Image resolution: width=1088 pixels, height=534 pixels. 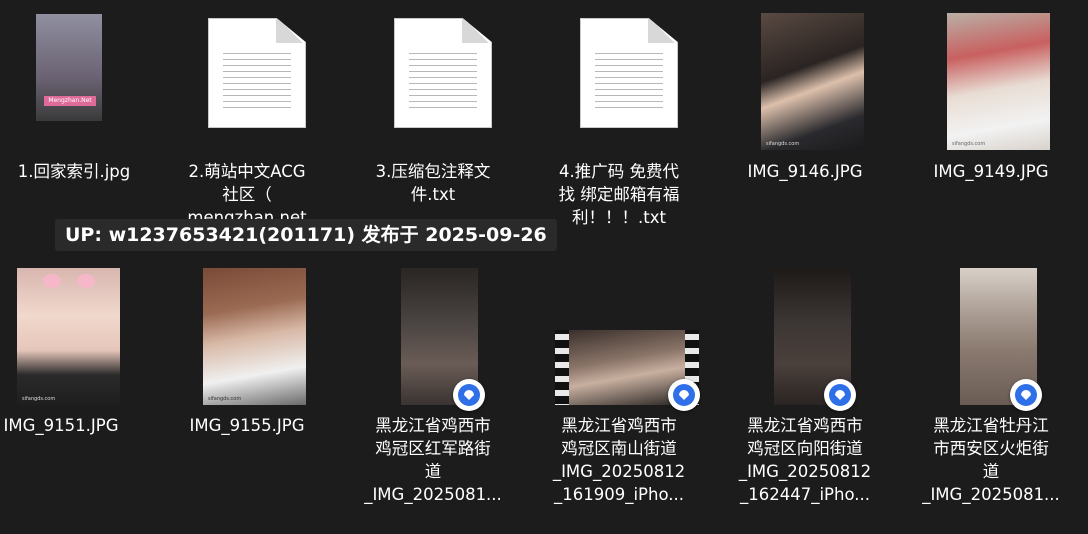 I want to click on image-thumbnail: Mengzhan.Net, so click(x=69, y=67).